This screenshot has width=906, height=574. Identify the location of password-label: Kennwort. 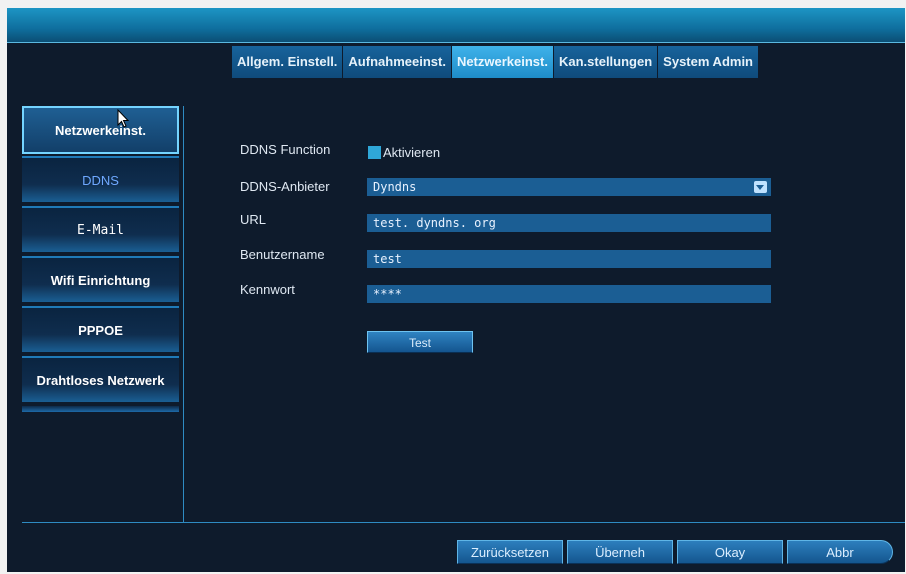
(267, 289).